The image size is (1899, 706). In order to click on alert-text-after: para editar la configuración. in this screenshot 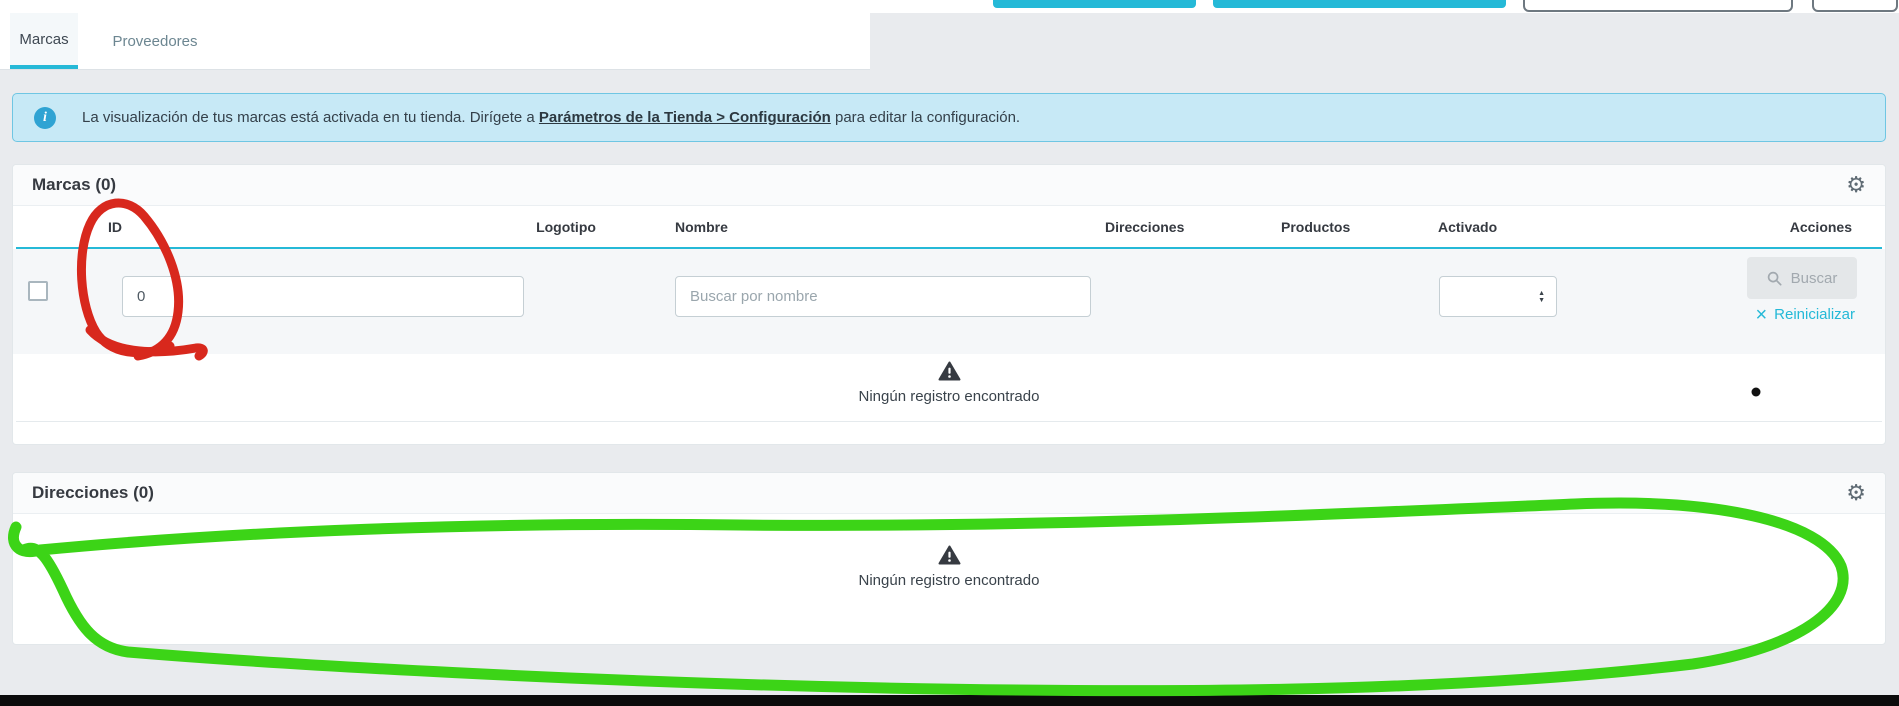, I will do `click(925, 117)`.